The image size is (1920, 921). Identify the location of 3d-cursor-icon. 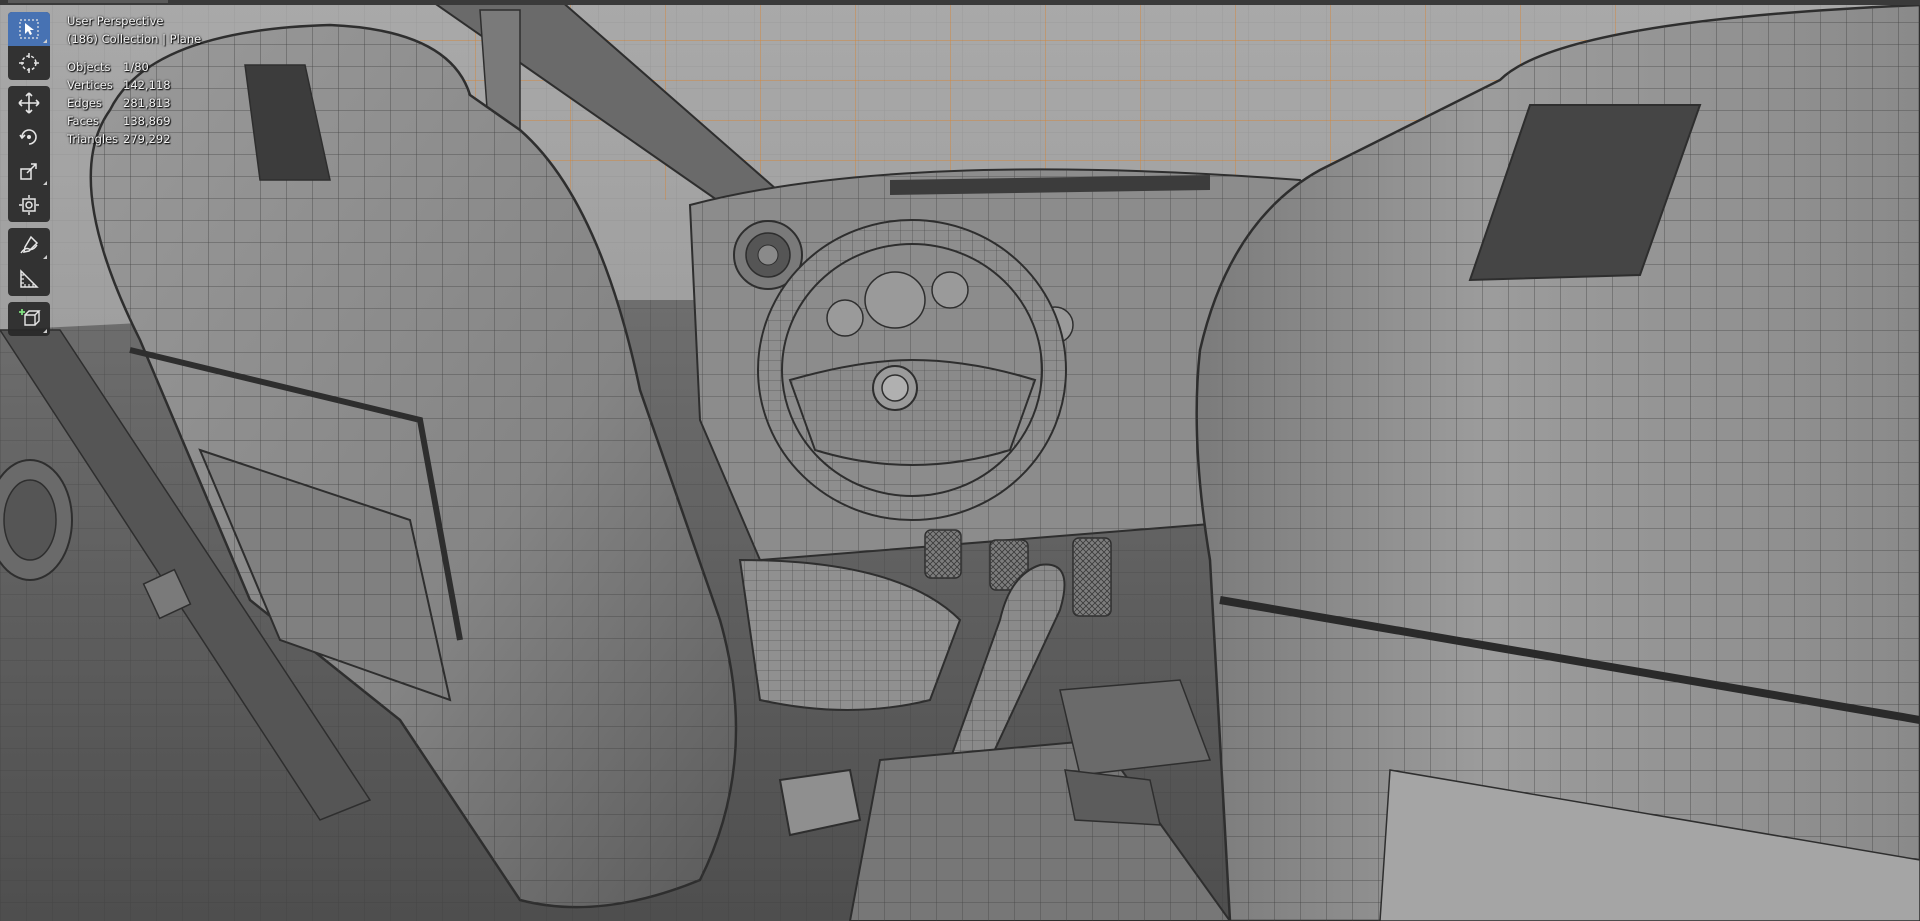
(29, 63).